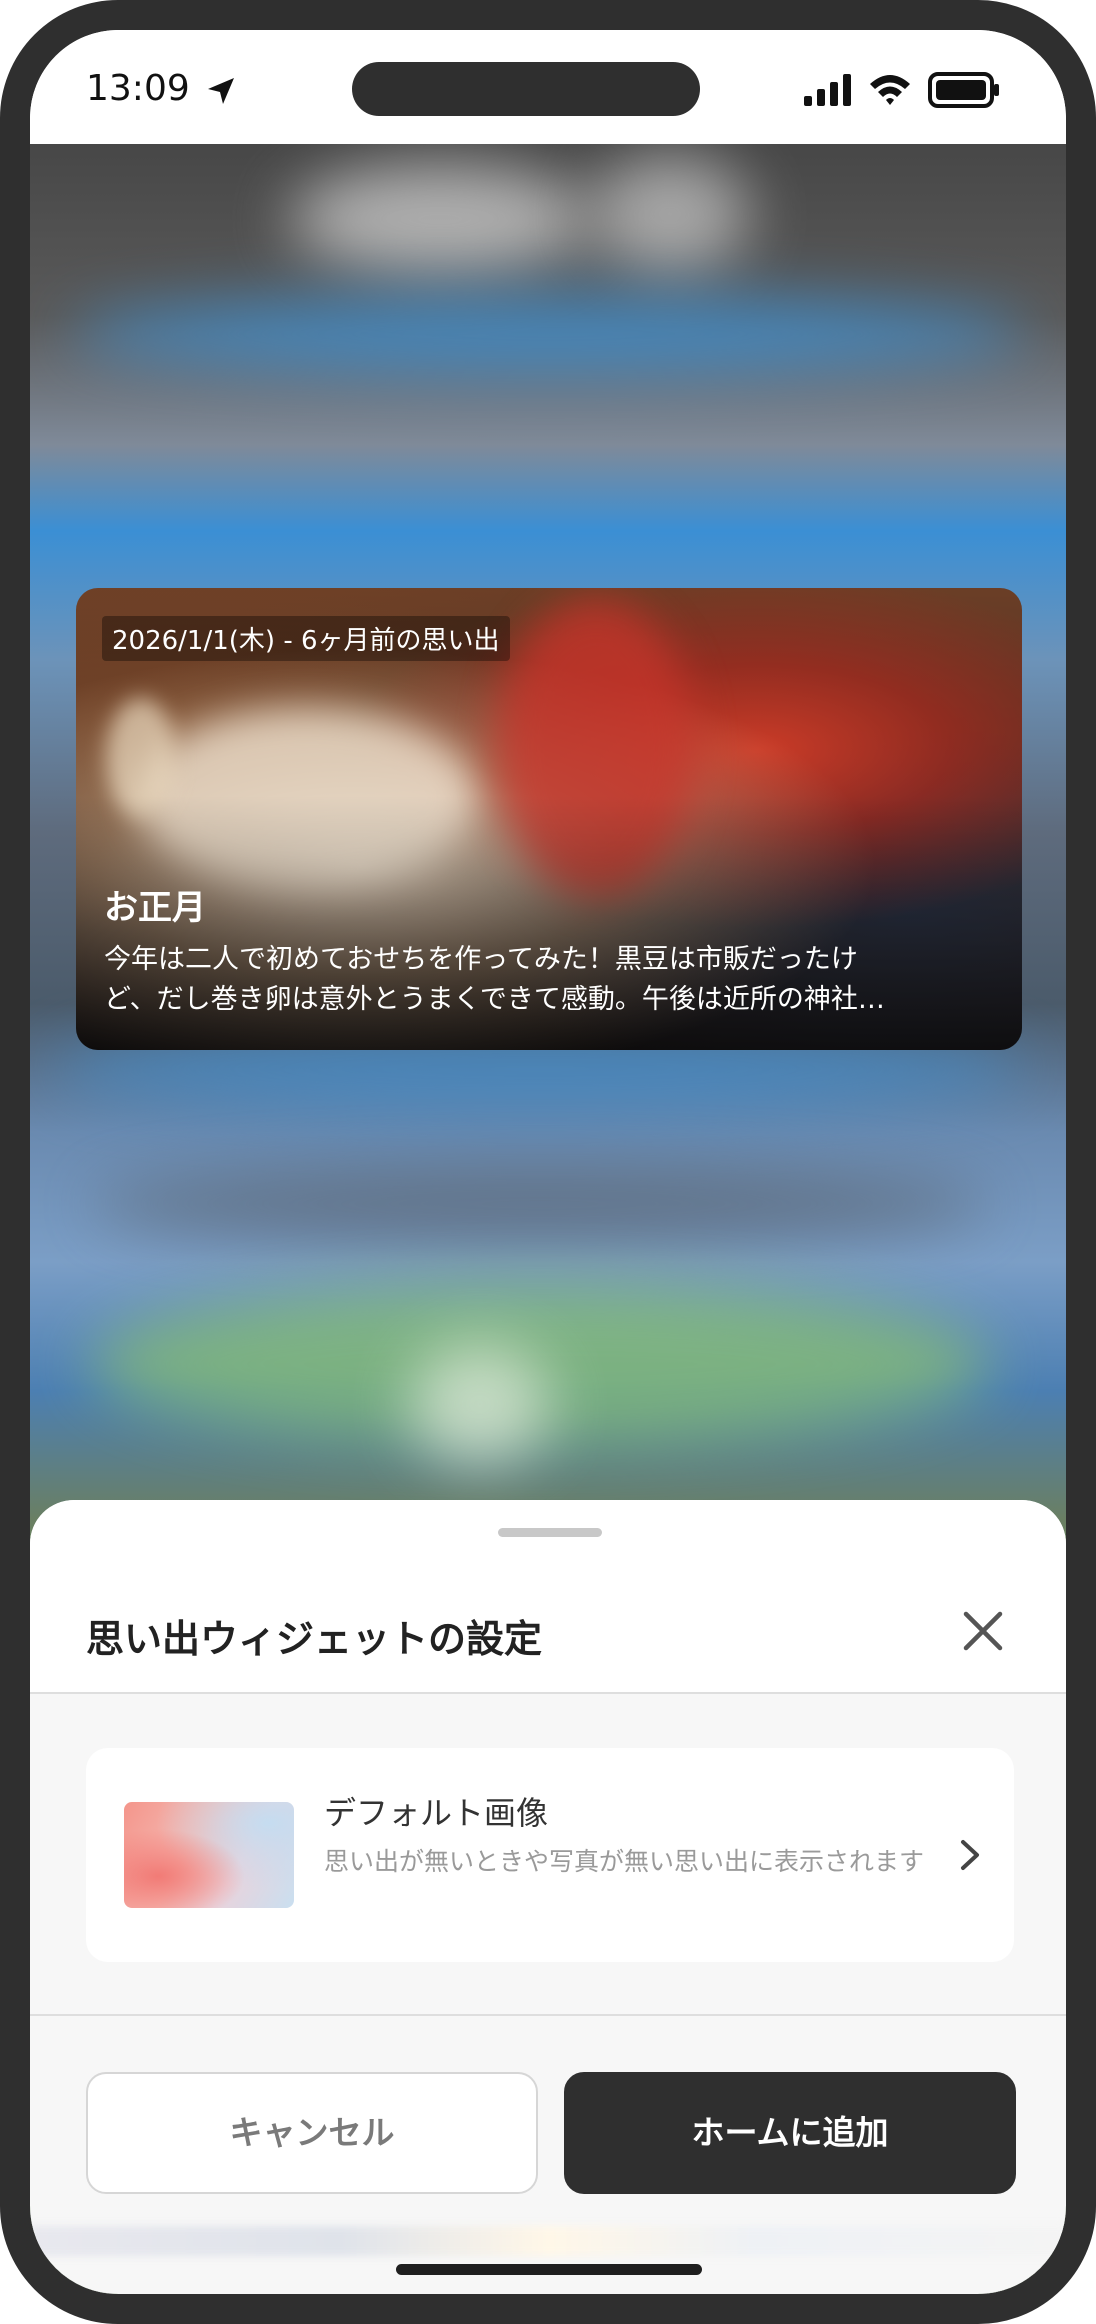  I want to click on dynamic-island, so click(526, 89).